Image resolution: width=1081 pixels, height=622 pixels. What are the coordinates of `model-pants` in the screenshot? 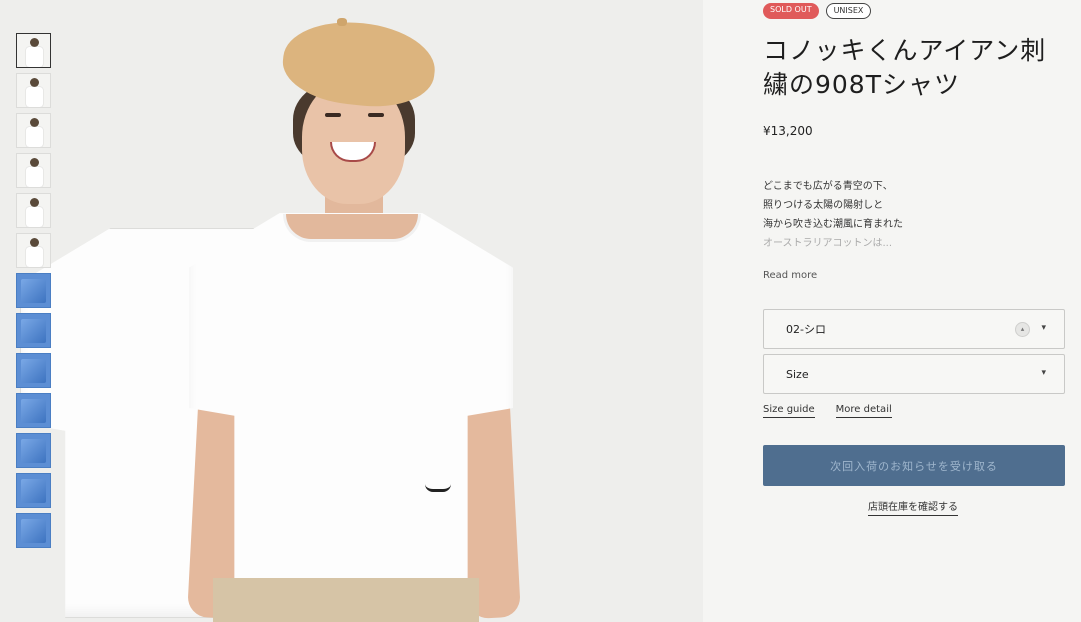 It's located at (346, 600).